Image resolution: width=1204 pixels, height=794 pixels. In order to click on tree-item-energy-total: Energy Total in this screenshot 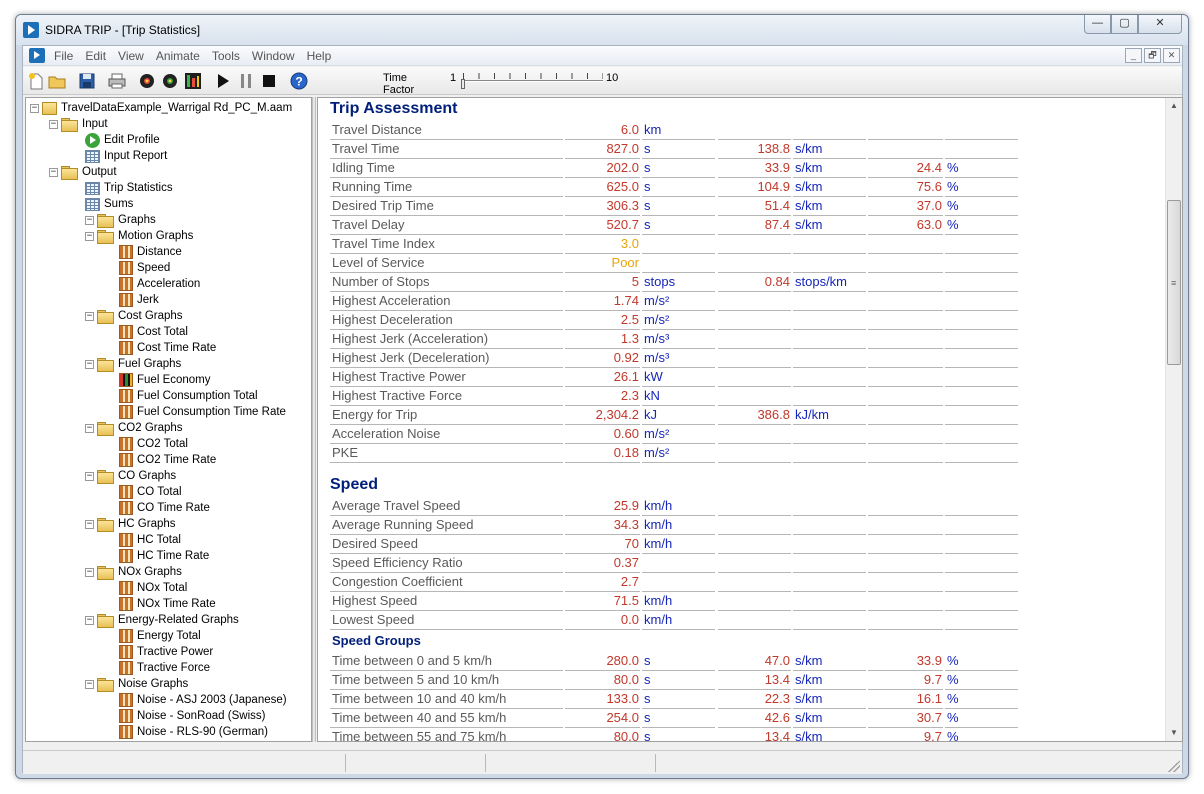, I will do `click(160, 636)`.